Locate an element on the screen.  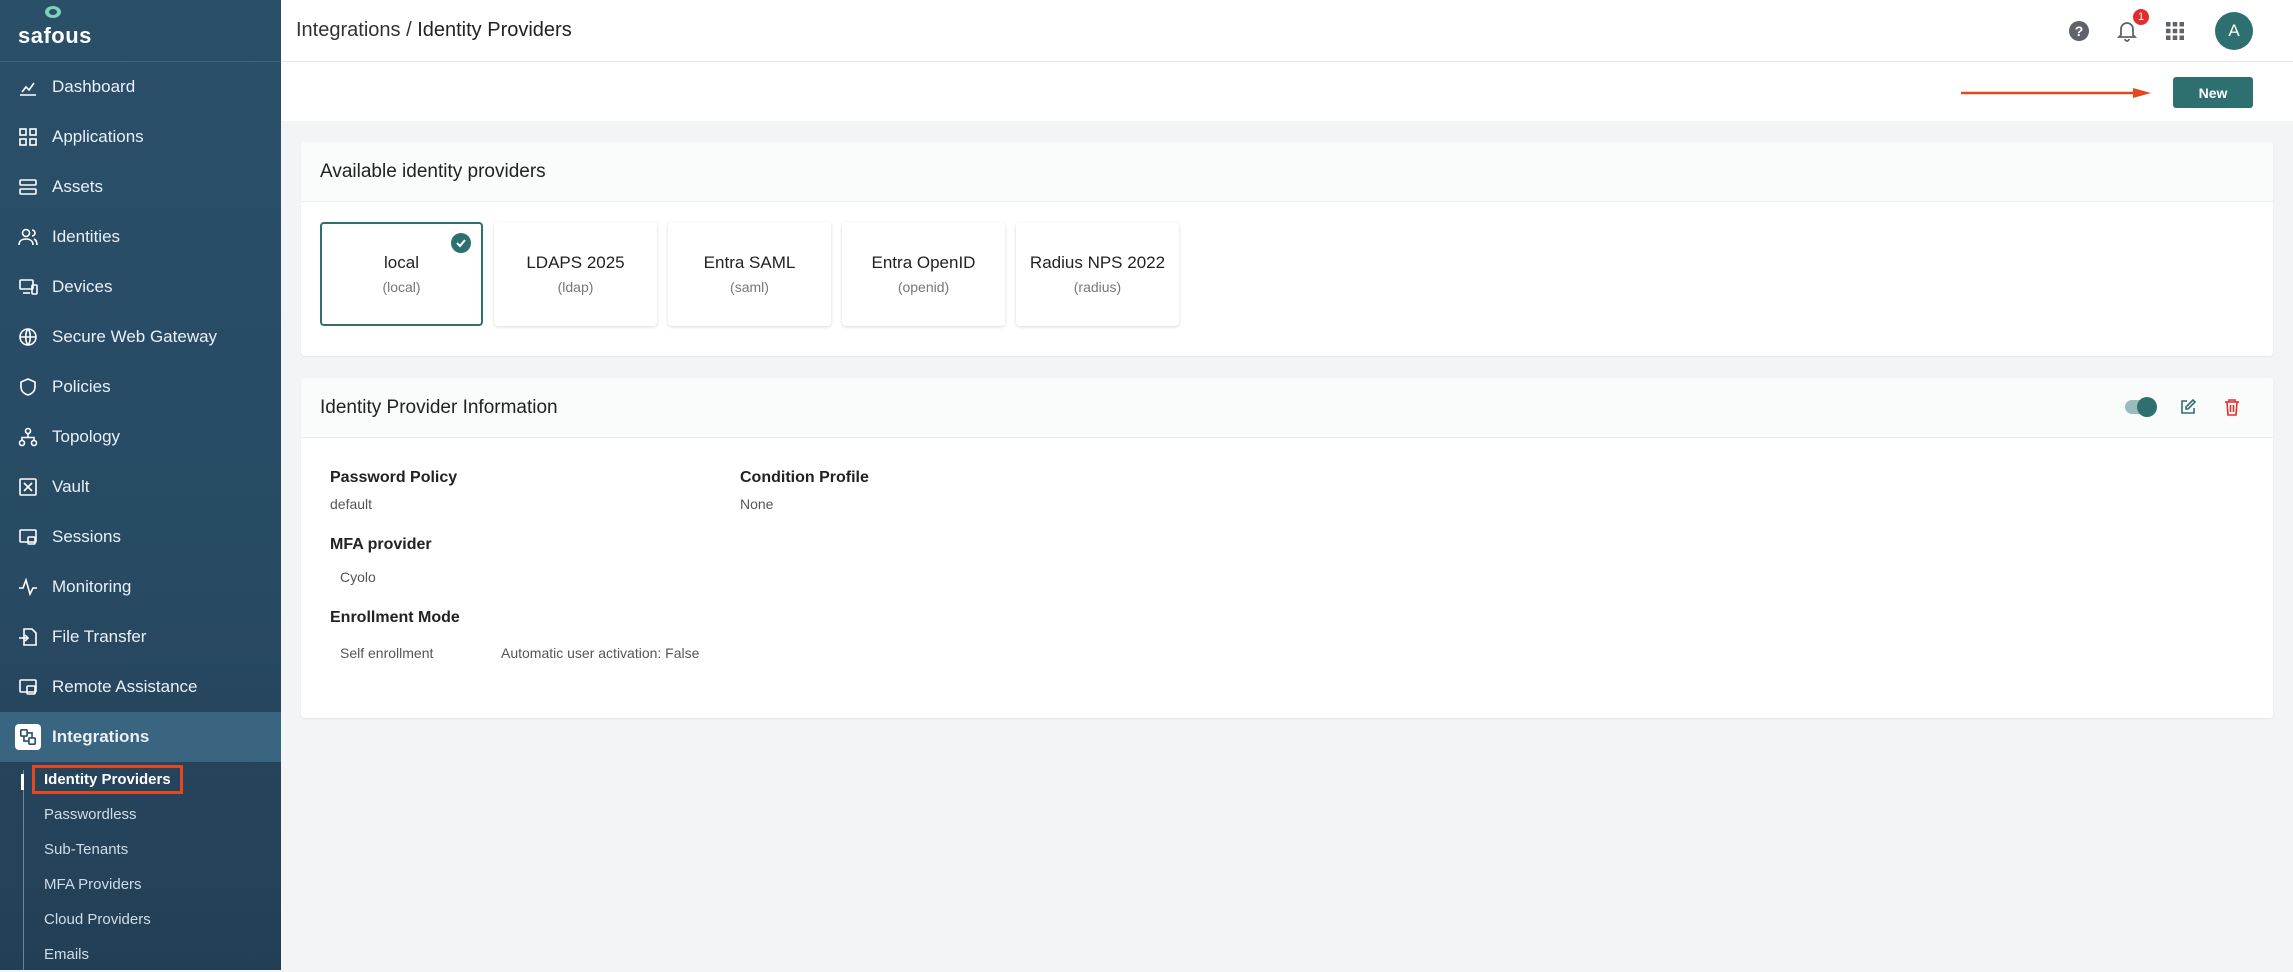
sidebar-item-vault: Vault is located at coordinates (140, 487).